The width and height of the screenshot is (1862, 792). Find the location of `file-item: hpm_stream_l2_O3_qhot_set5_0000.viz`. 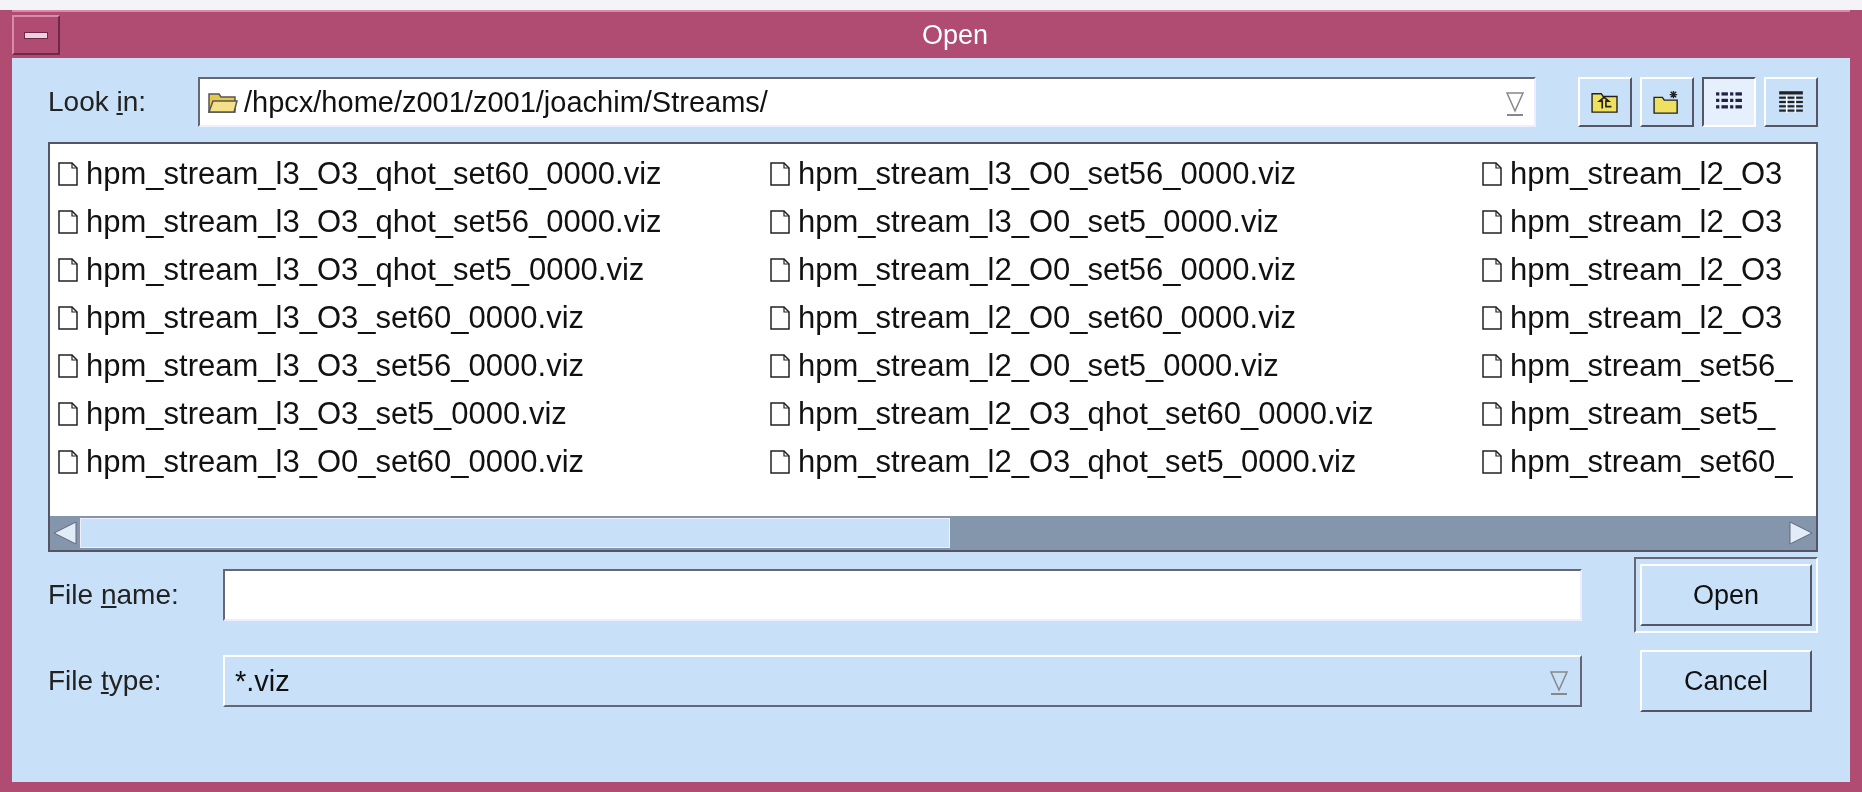

file-item: hpm_stream_l2_O3_qhot_set5_0000.viz is located at coordinates (1126, 462).